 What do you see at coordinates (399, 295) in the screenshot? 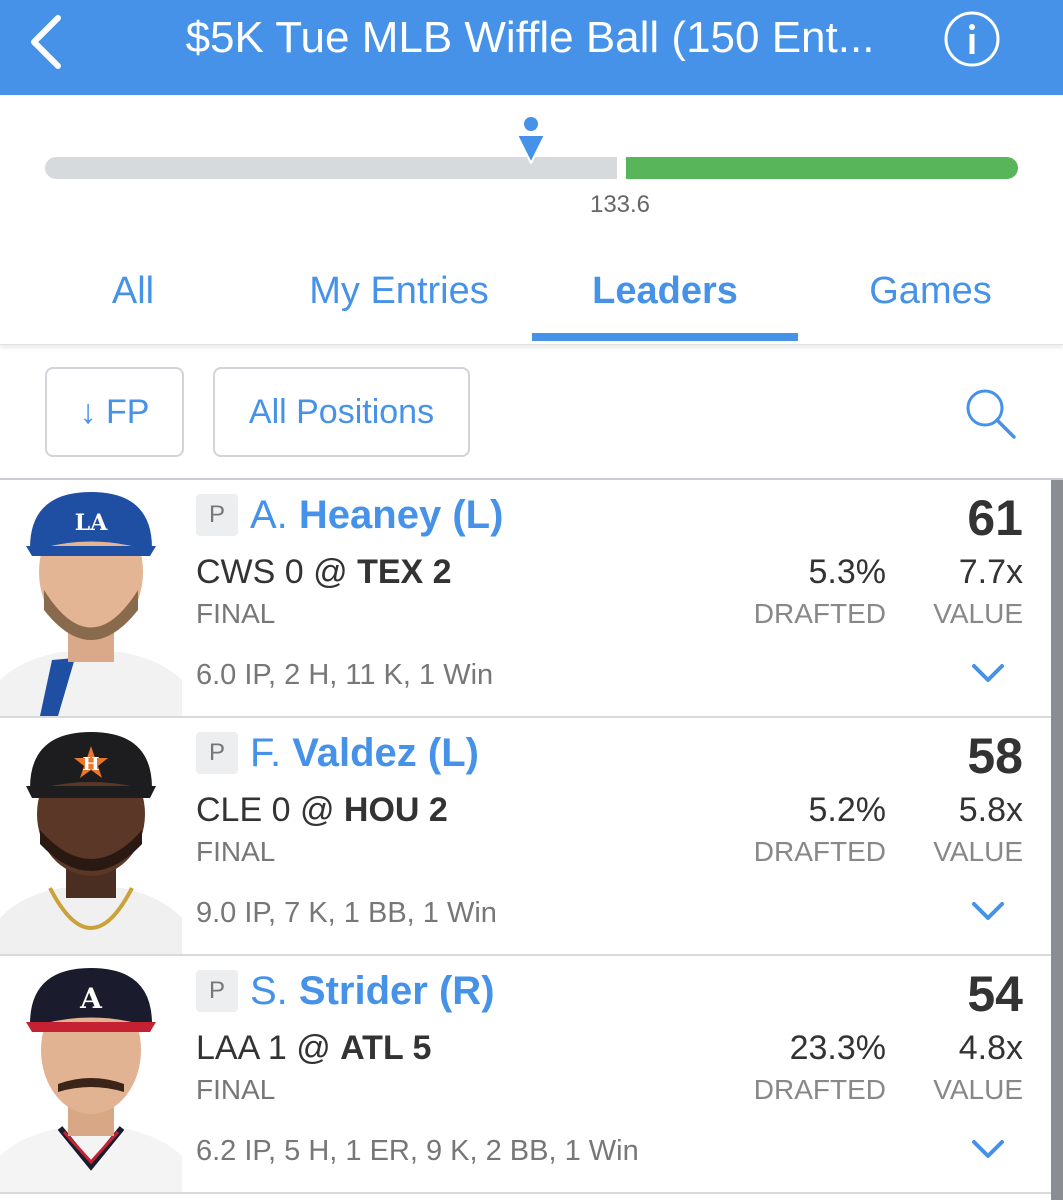
I see `tab-my-entries: My Entries` at bounding box center [399, 295].